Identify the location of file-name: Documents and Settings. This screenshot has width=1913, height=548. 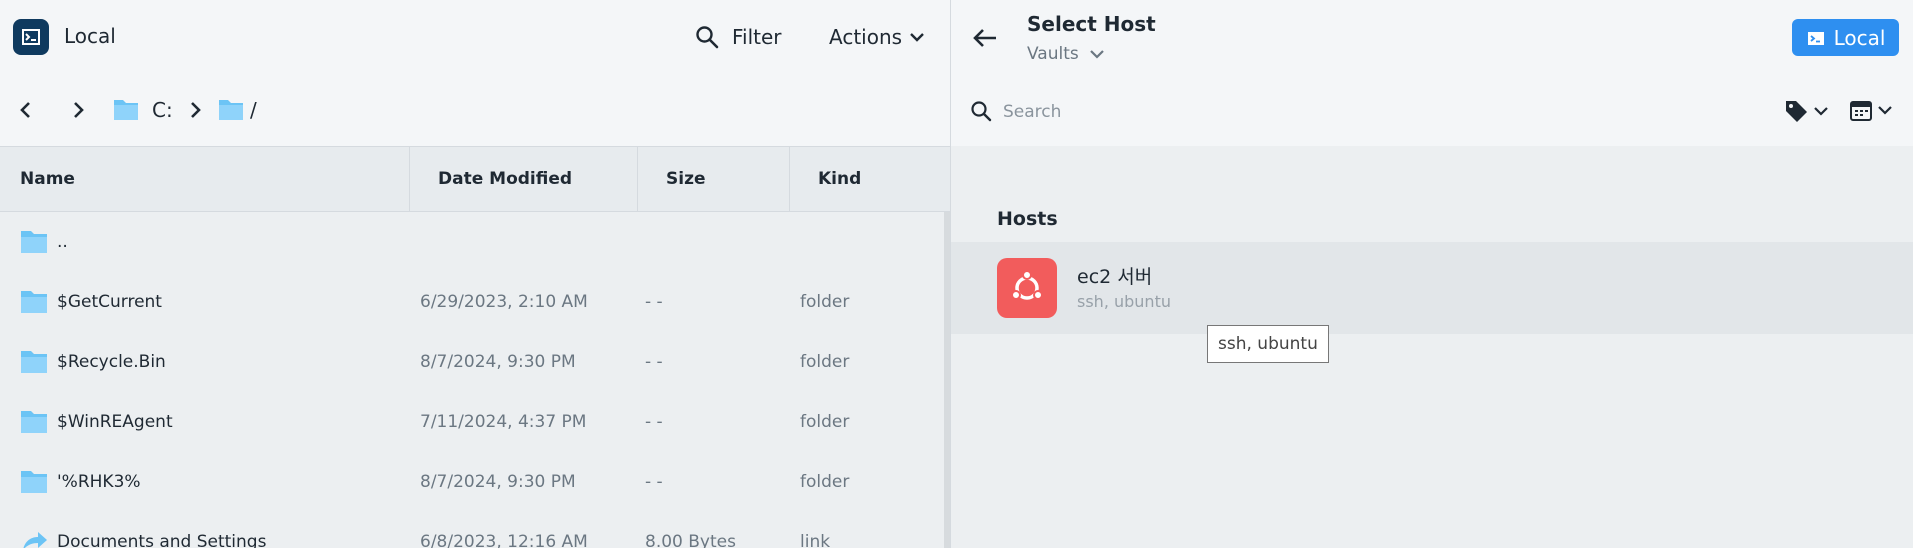
(162, 540).